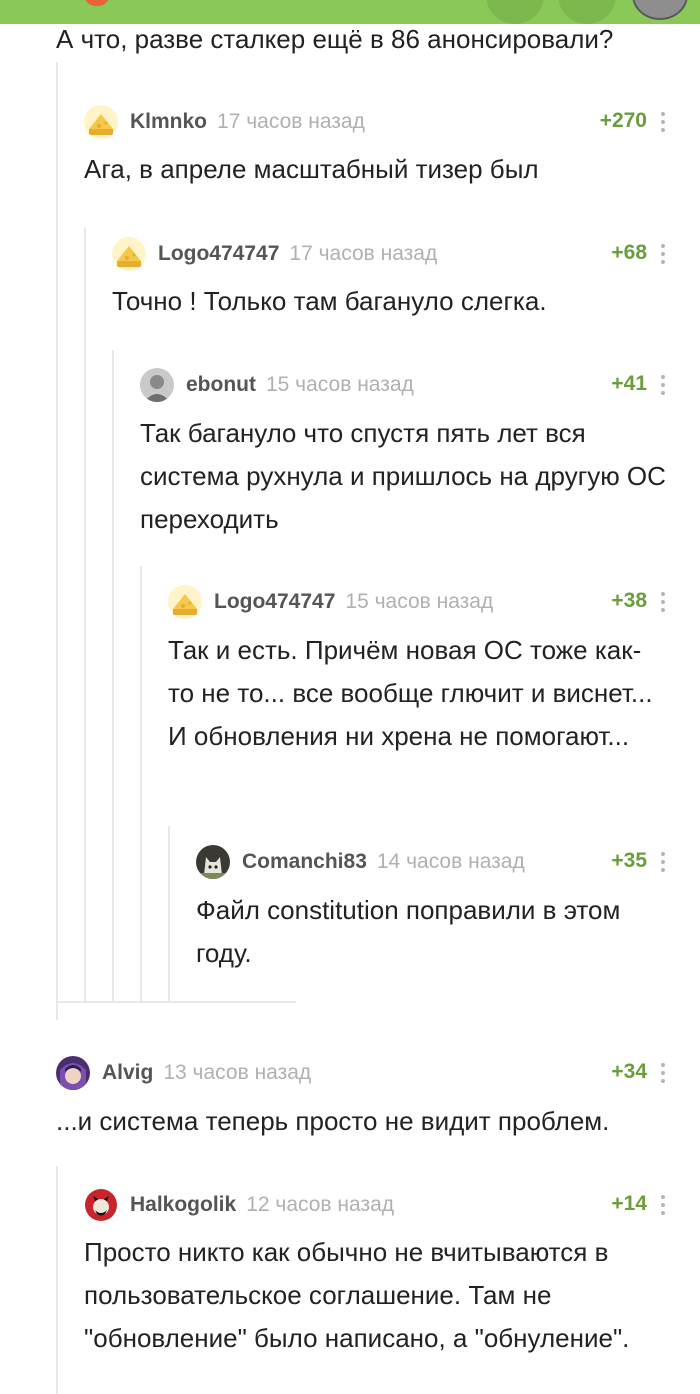 The image size is (700, 1394). I want to click on comment-author: Halkogolik, so click(183, 1205).